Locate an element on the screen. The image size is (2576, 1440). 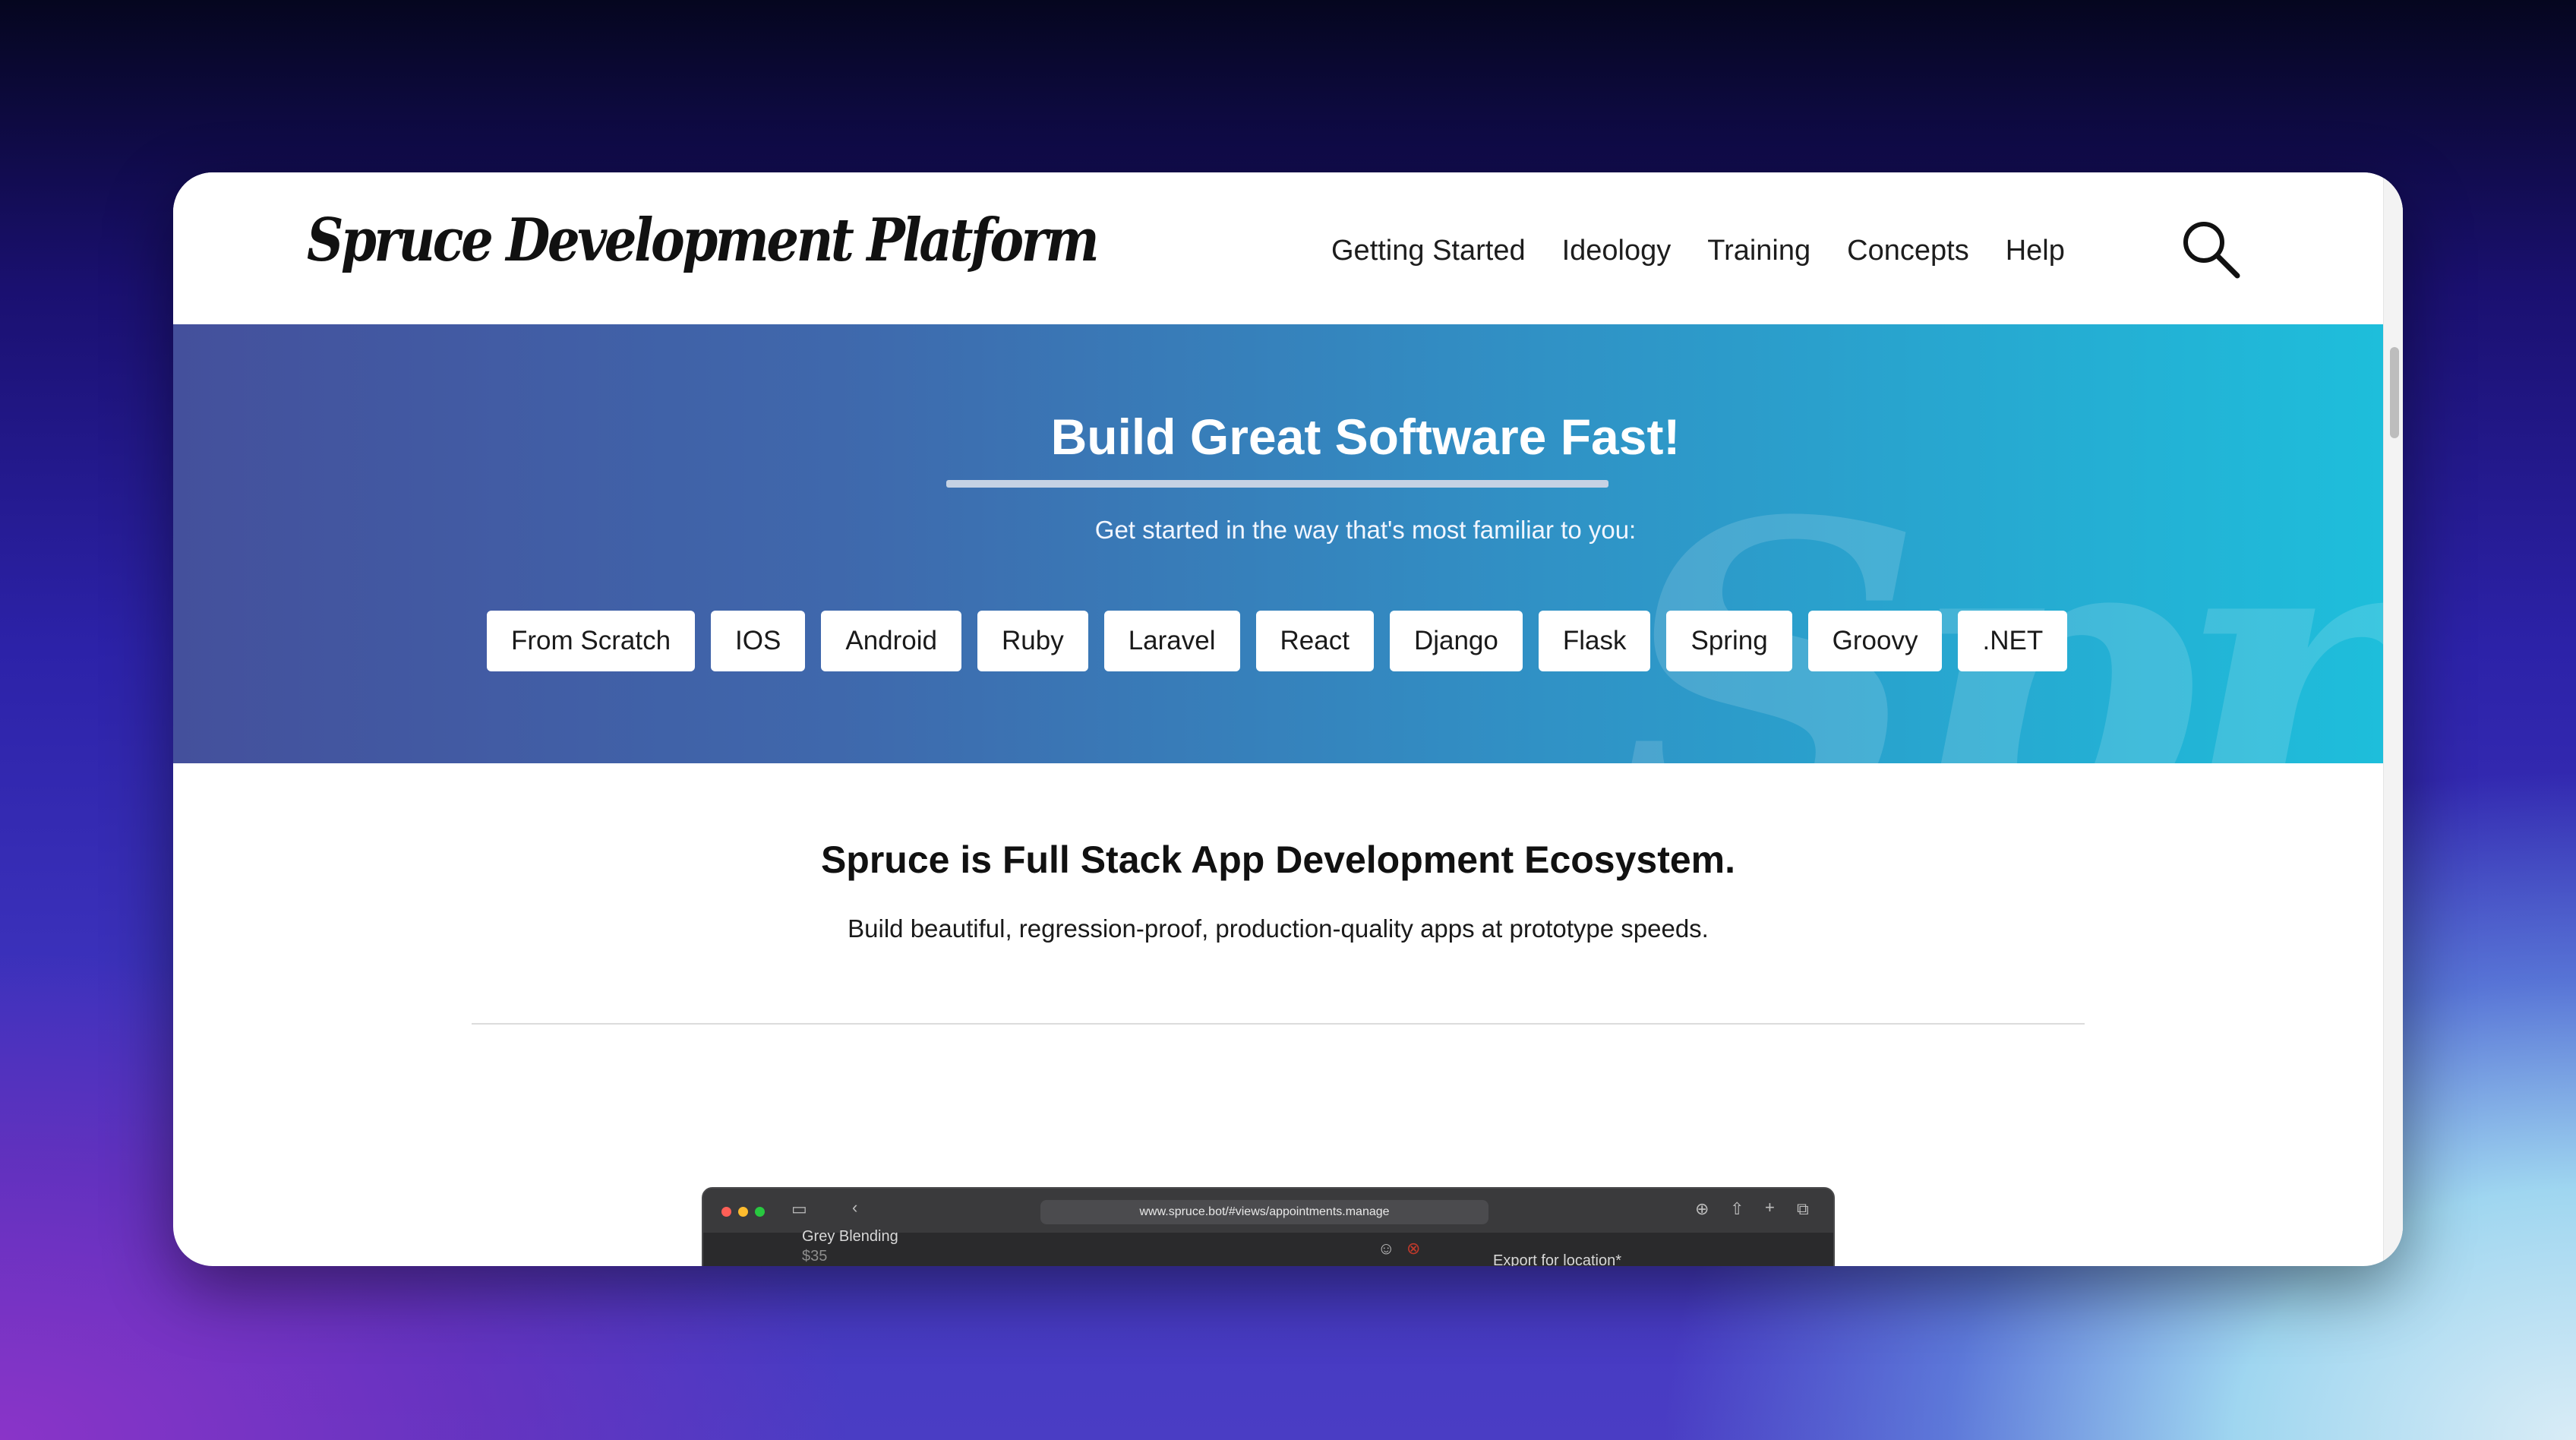
preview-export-label: Export for location* is located at coordinates (1557, 1259).